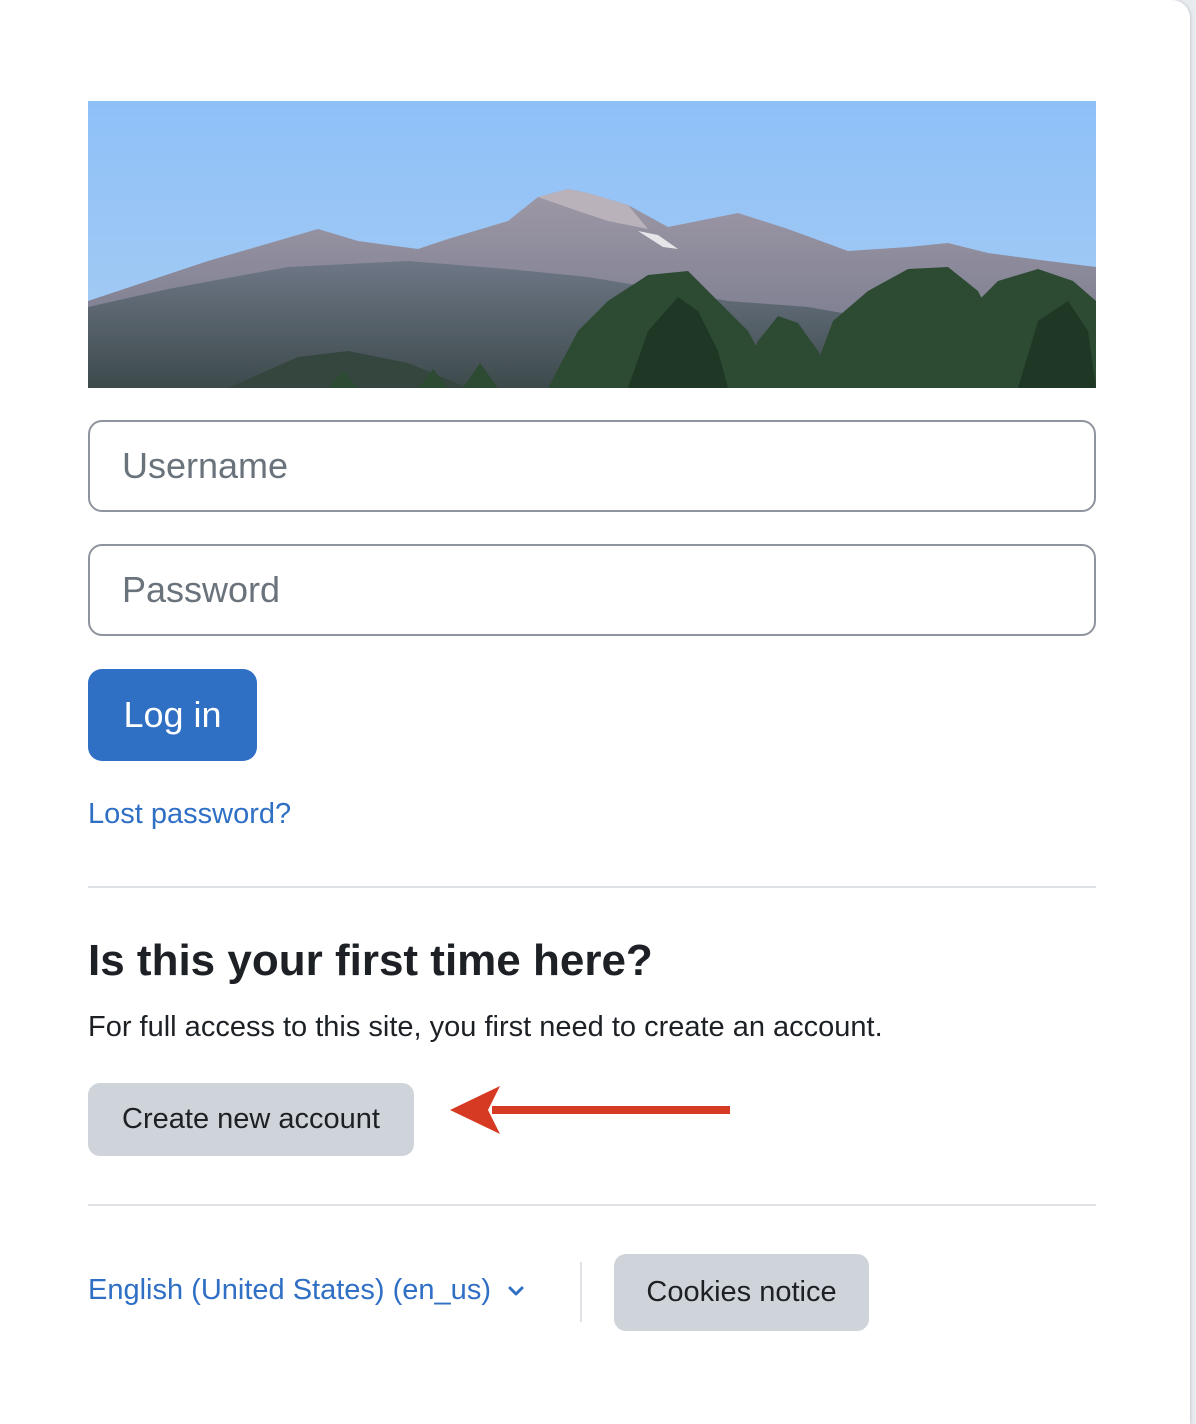 This screenshot has width=1196, height=1424. Describe the element at coordinates (592, 1205) in the screenshot. I see `footer-divider` at that location.